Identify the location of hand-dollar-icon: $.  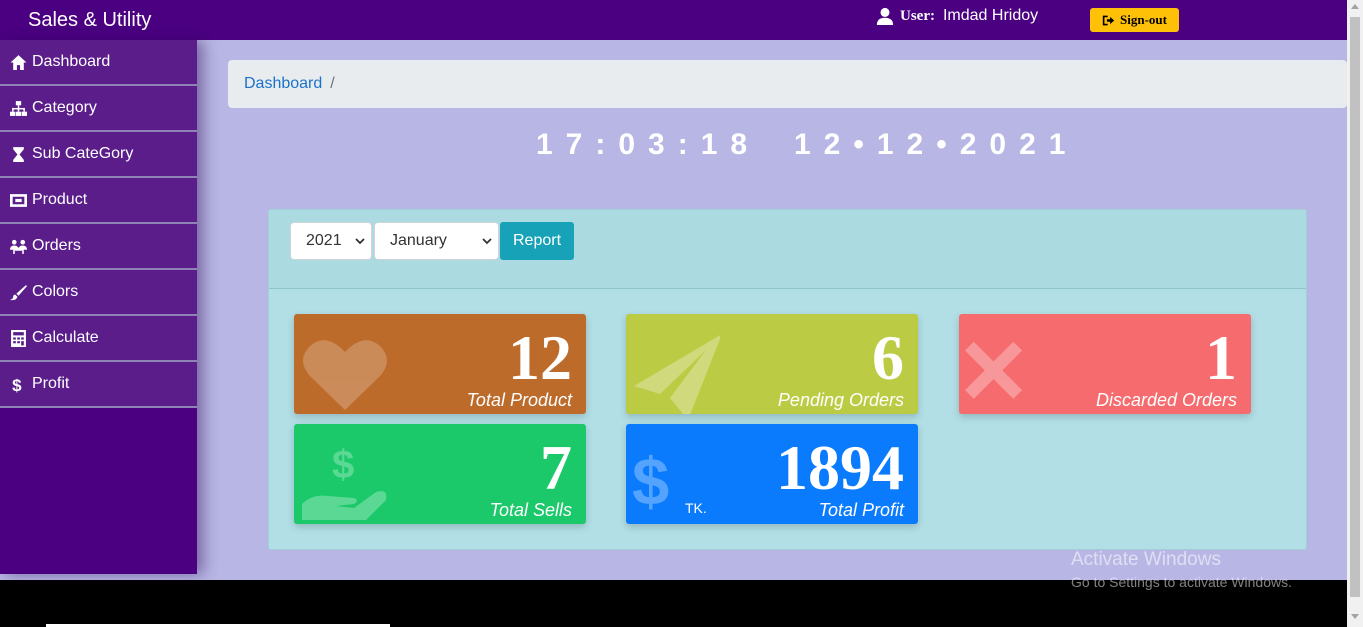
(344, 481).